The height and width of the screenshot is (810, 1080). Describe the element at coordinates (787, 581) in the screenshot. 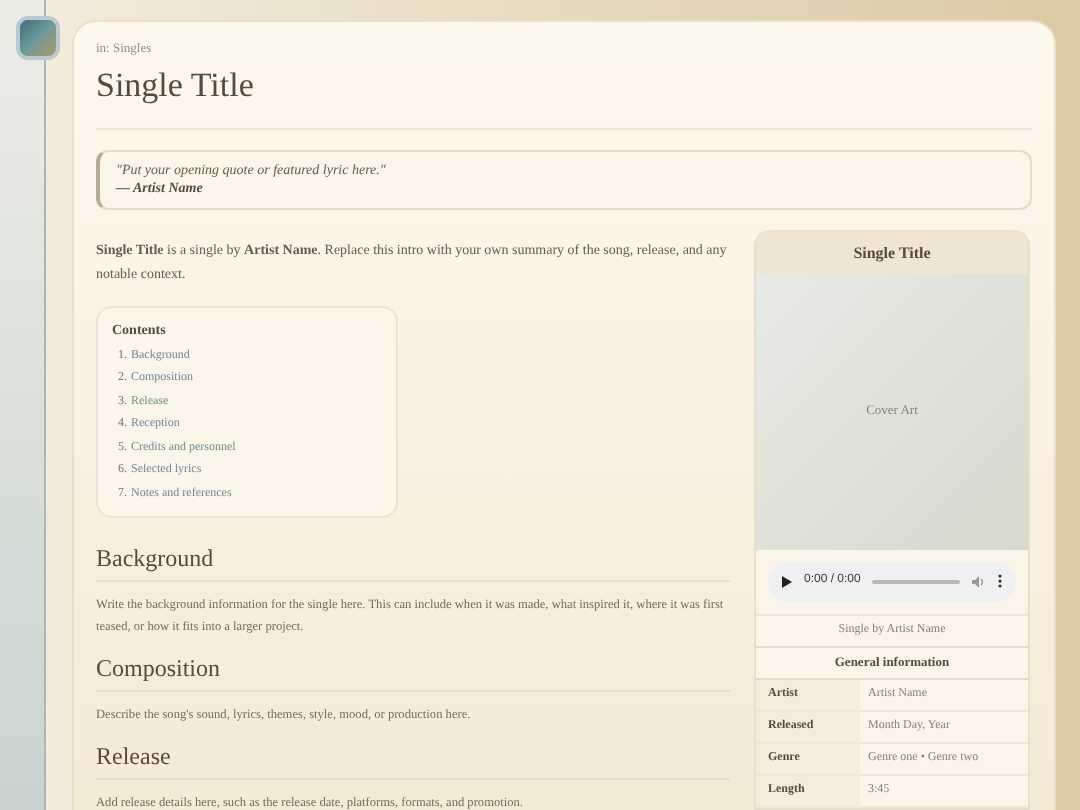

I see `play-icon` at that location.